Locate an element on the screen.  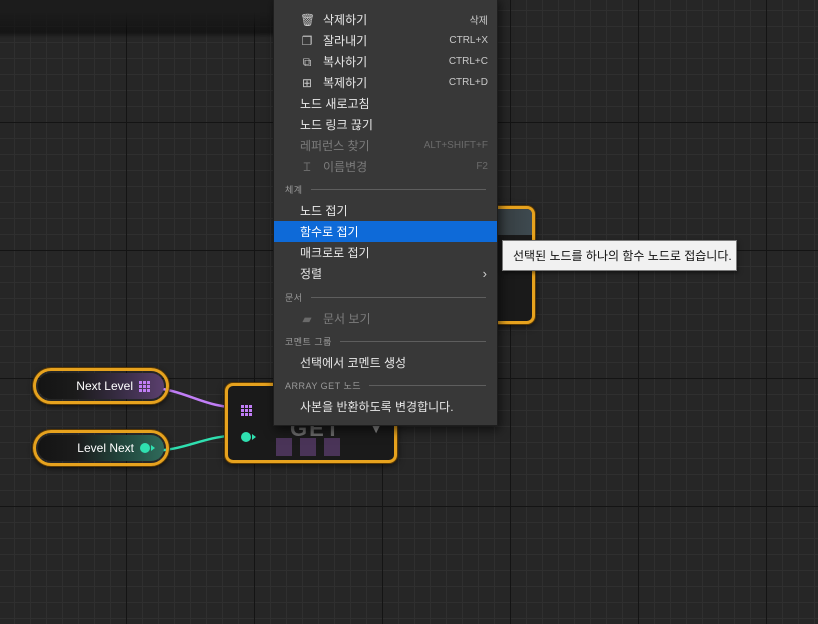
menu-item-label: 함수로 접기 is located at coordinates (329, 232).